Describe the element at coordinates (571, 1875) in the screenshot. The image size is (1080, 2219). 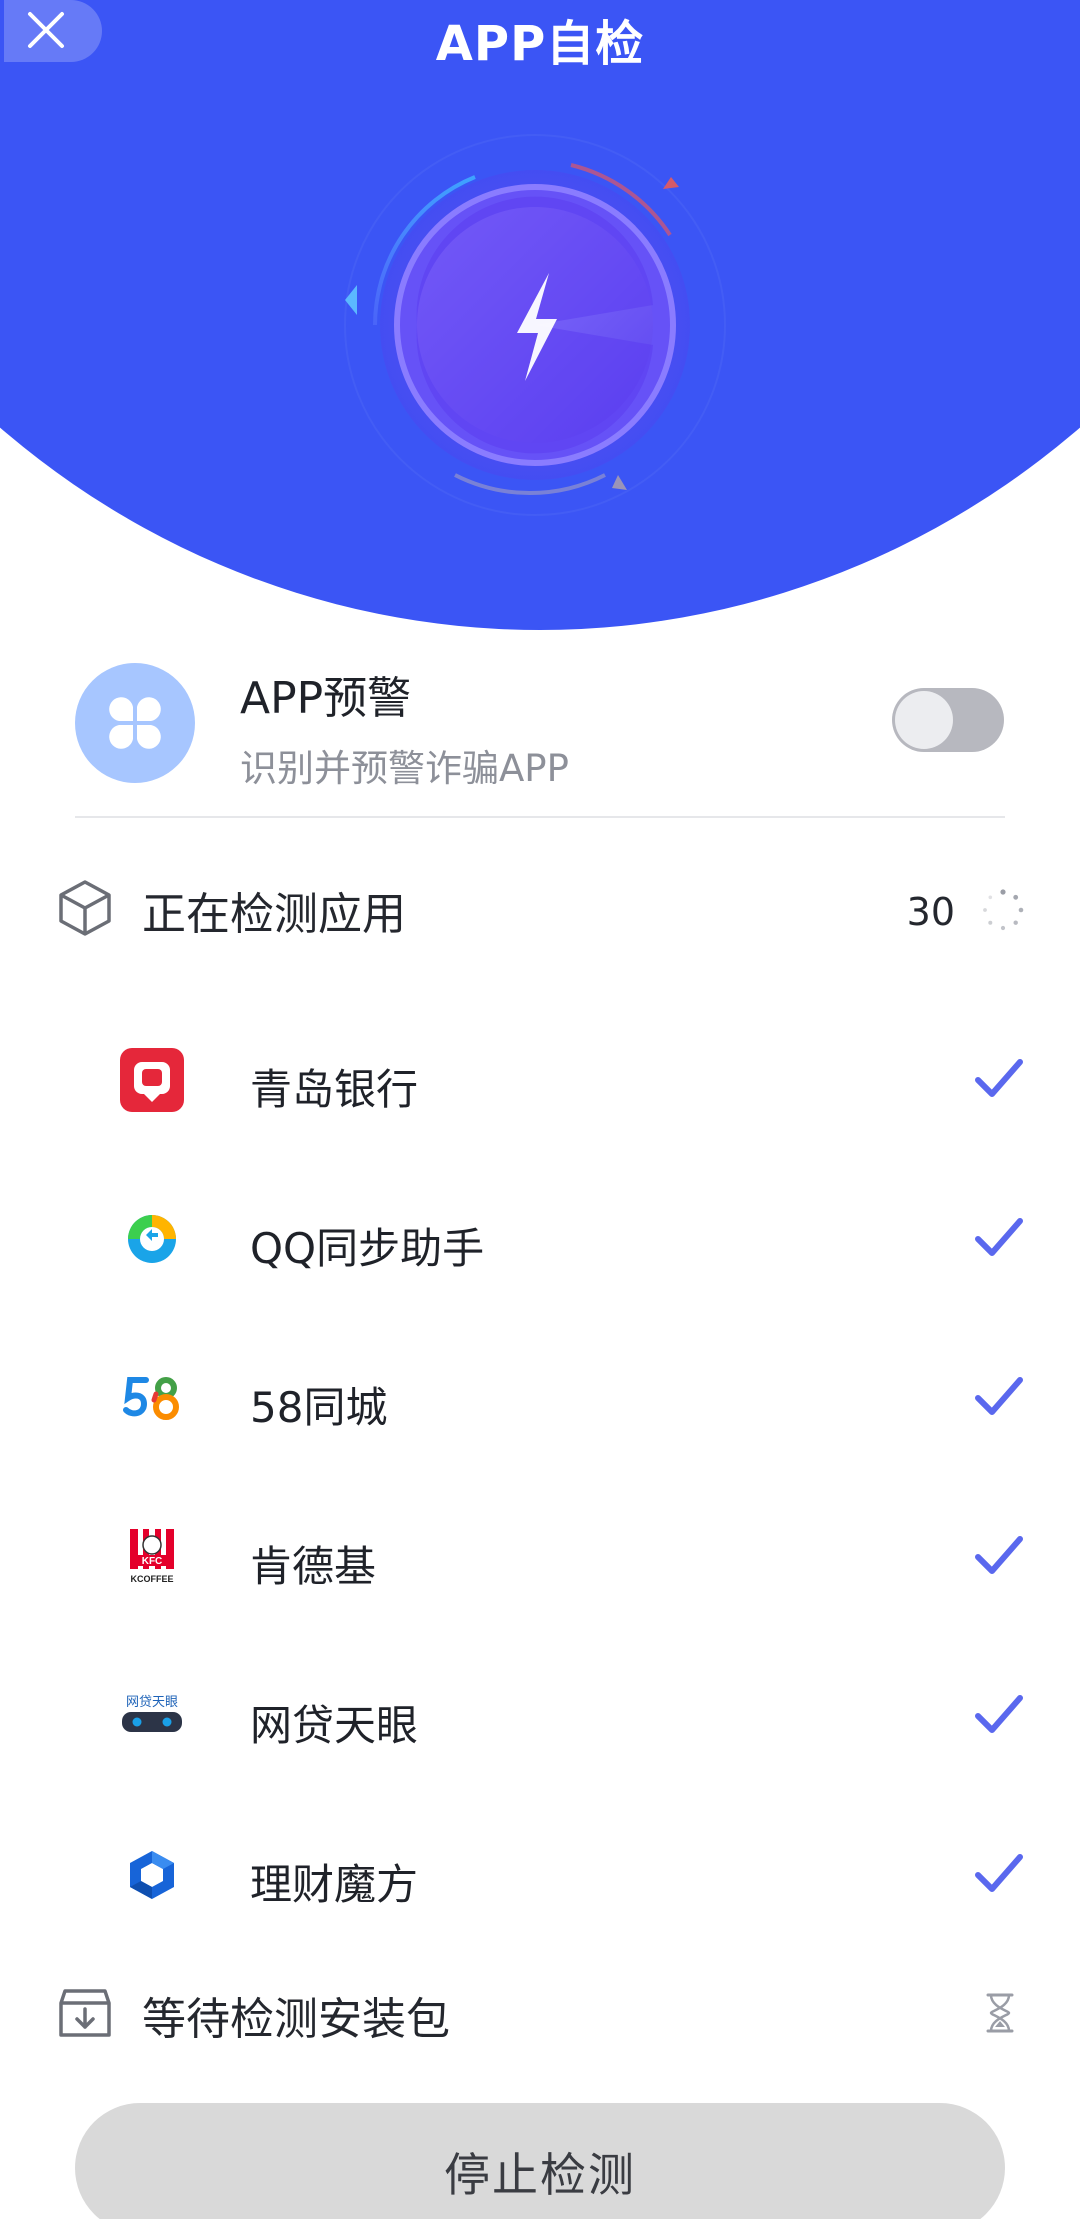
I see `app-row-licai-mofang: 理财魔方` at that location.